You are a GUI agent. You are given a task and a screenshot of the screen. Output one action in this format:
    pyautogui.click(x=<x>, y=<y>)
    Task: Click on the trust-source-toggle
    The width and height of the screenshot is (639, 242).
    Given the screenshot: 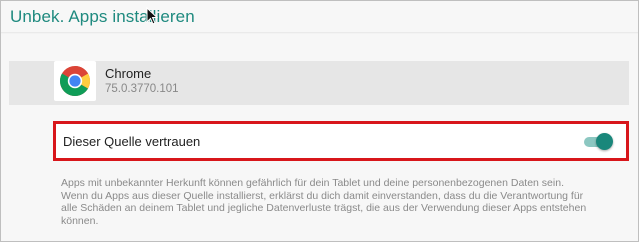 What is the action you would take?
    pyautogui.click(x=598, y=142)
    